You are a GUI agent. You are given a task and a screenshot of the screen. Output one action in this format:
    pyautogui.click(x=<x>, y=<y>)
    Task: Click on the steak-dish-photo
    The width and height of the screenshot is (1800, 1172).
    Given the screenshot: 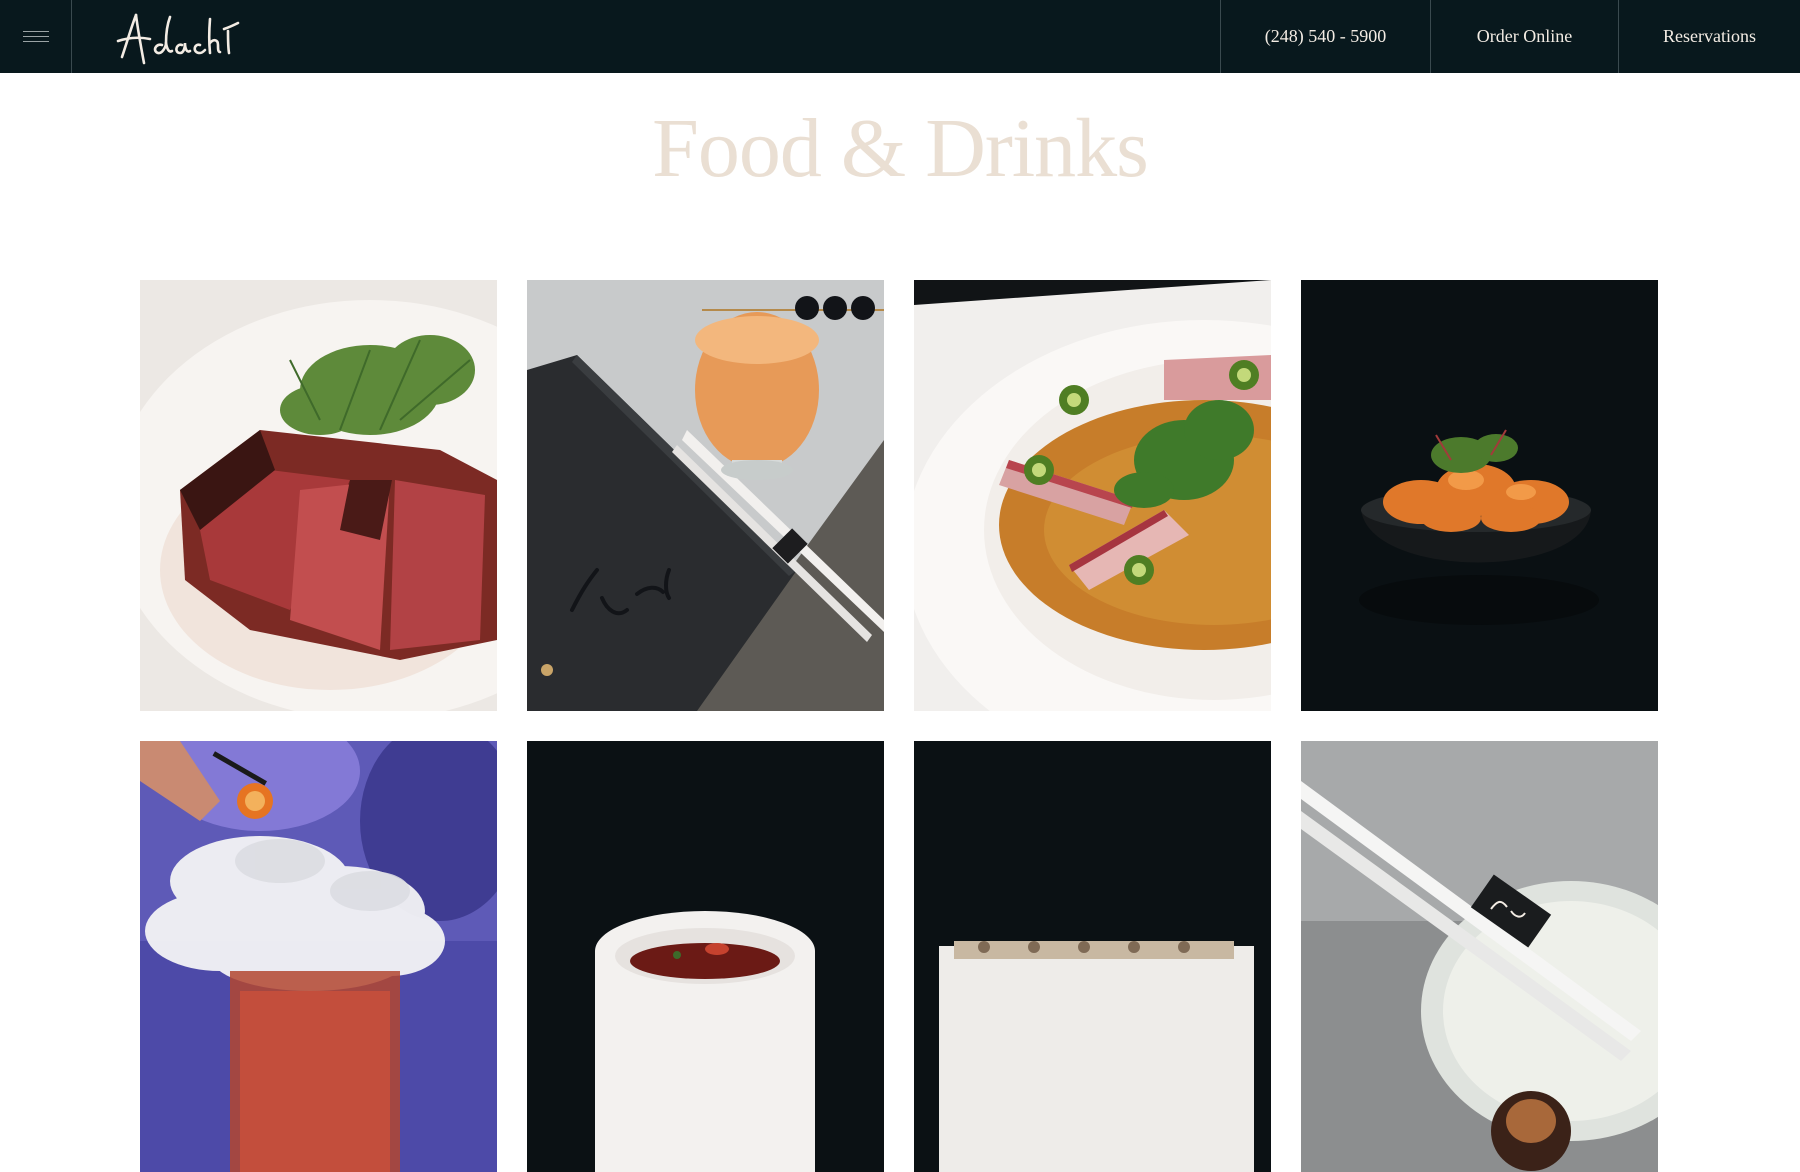 What is the action you would take?
    pyautogui.click(x=318, y=495)
    